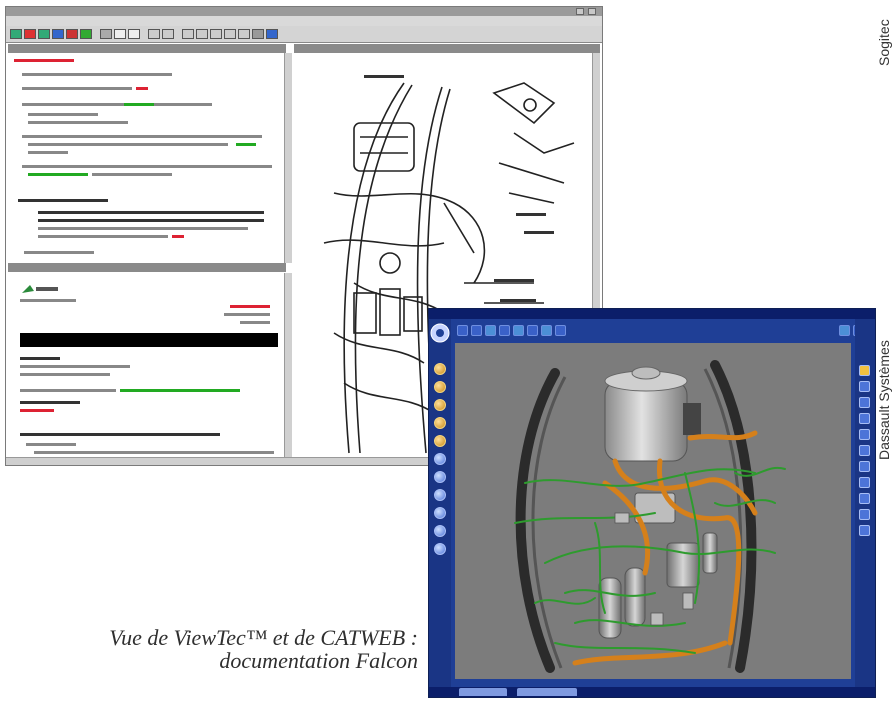  What do you see at coordinates (120, 34) in the screenshot?
I see `zoom-in-icon` at bounding box center [120, 34].